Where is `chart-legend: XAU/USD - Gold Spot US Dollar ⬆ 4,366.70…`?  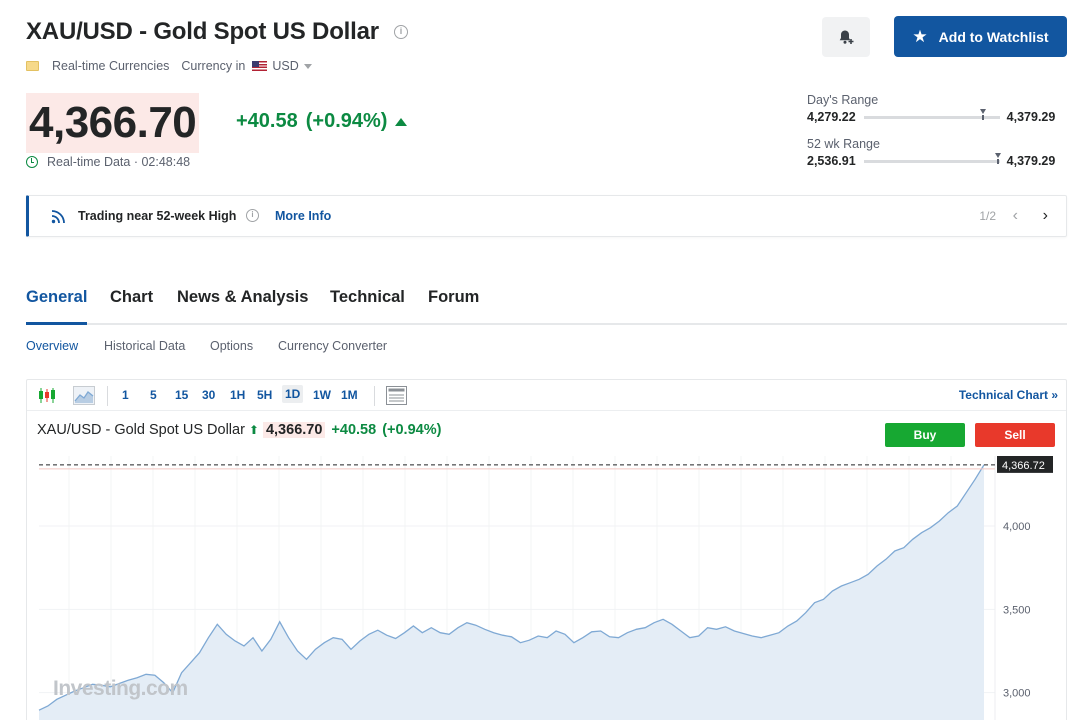
chart-legend: XAU/USD - Gold Spot US Dollar ⬆ 4,366.70… is located at coordinates (239, 430).